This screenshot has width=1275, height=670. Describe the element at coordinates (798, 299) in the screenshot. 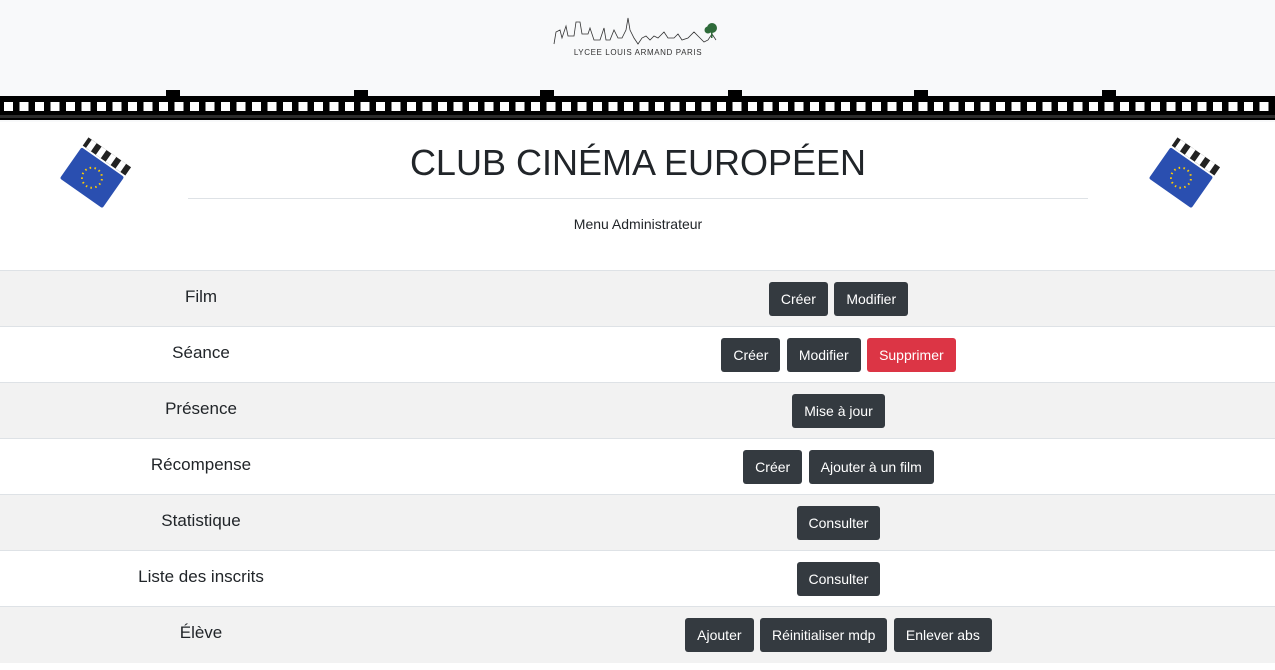

I see `film-create-button: Créer` at that location.